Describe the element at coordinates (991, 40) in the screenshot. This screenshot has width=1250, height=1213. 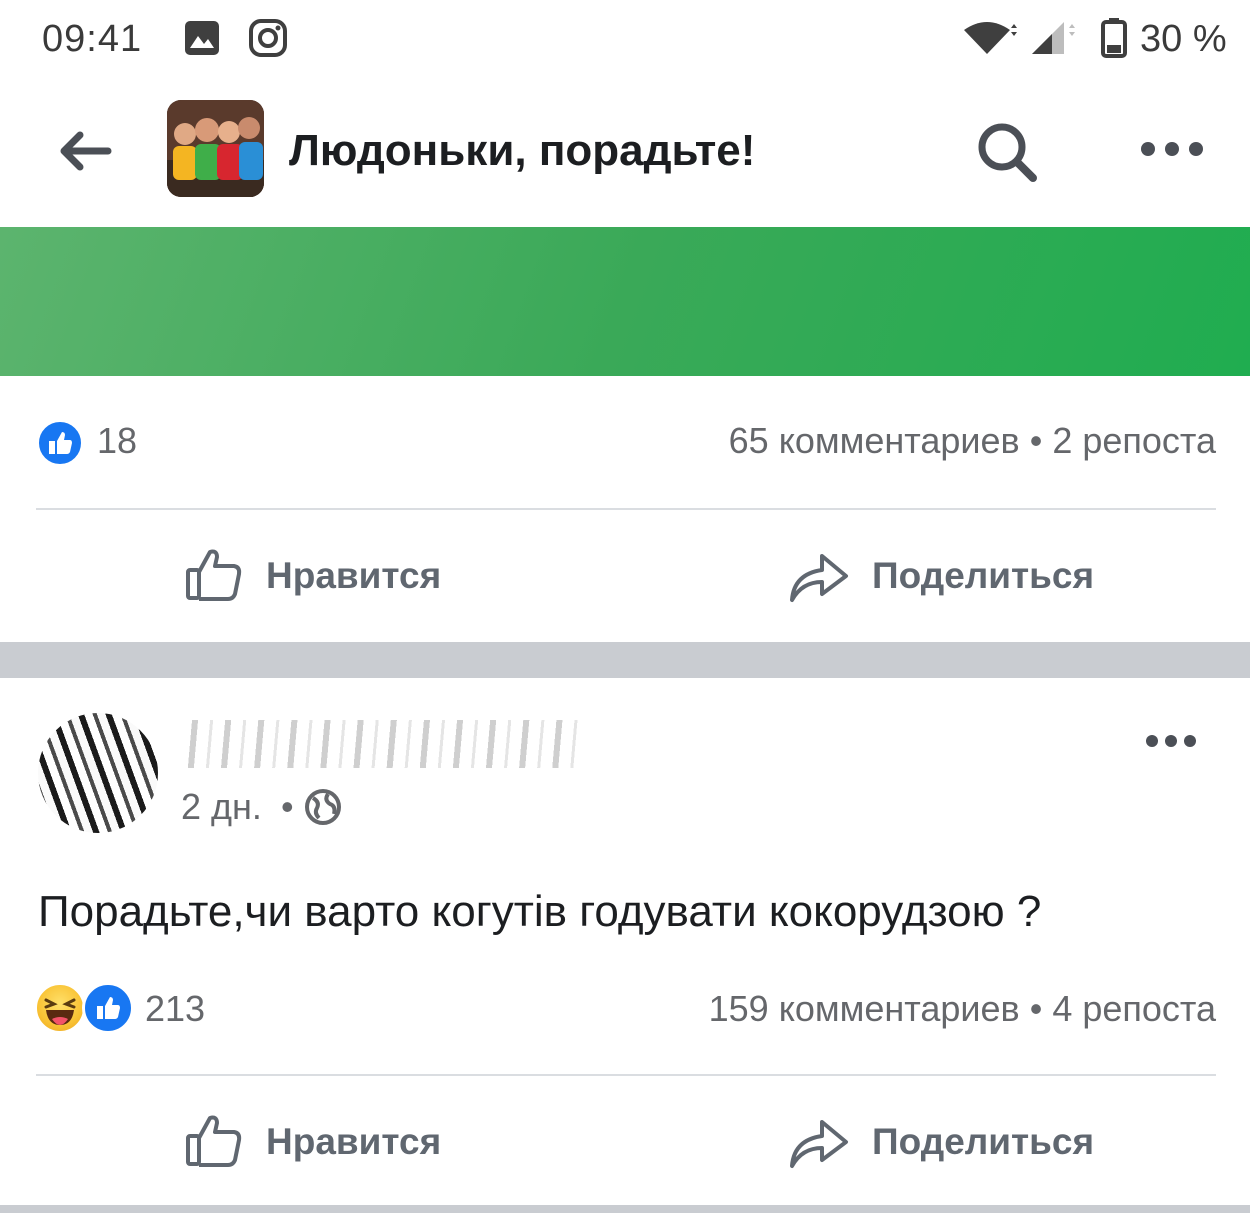
I see `wifi-icon` at that location.